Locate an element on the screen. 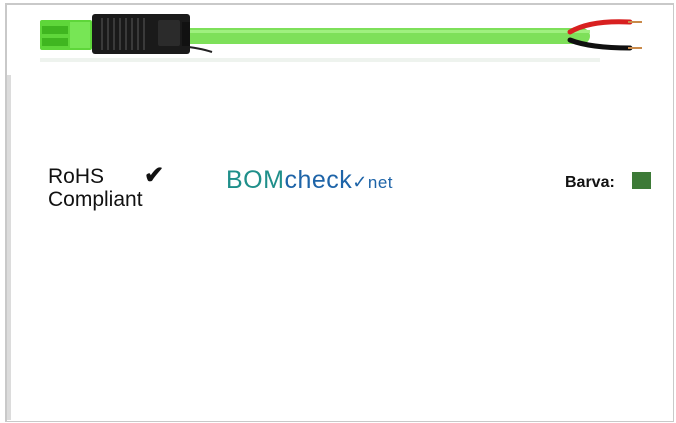 The height and width of the screenshot is (423, 676). compliant-label: Compliant is located at coordinates (95, 199).